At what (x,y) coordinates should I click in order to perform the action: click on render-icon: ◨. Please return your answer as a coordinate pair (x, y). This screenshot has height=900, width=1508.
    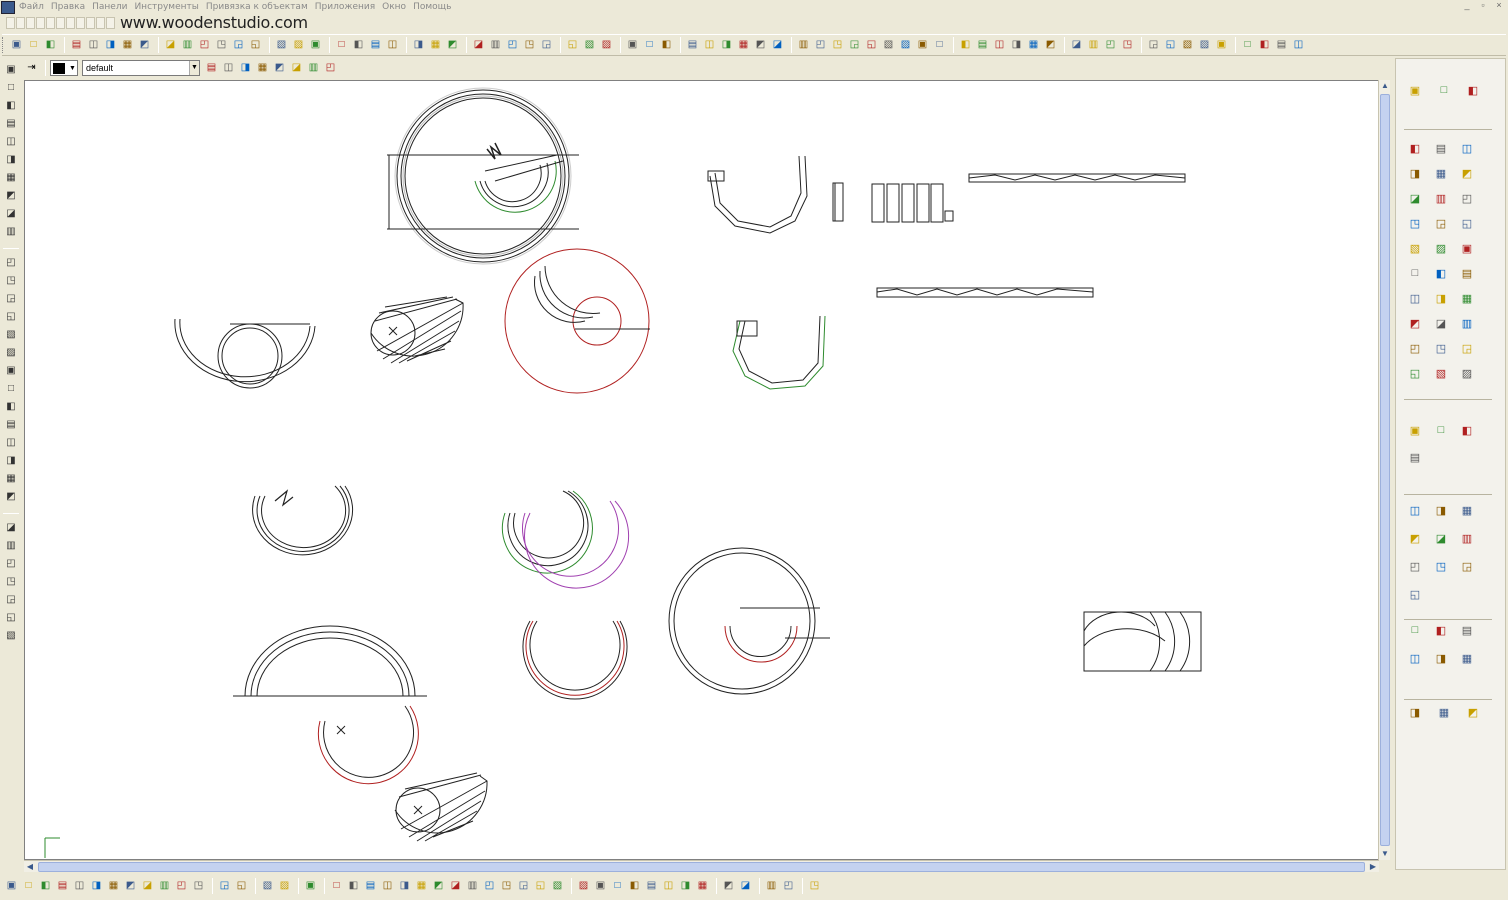
    Looking at the image, I should click on (1415, 712).